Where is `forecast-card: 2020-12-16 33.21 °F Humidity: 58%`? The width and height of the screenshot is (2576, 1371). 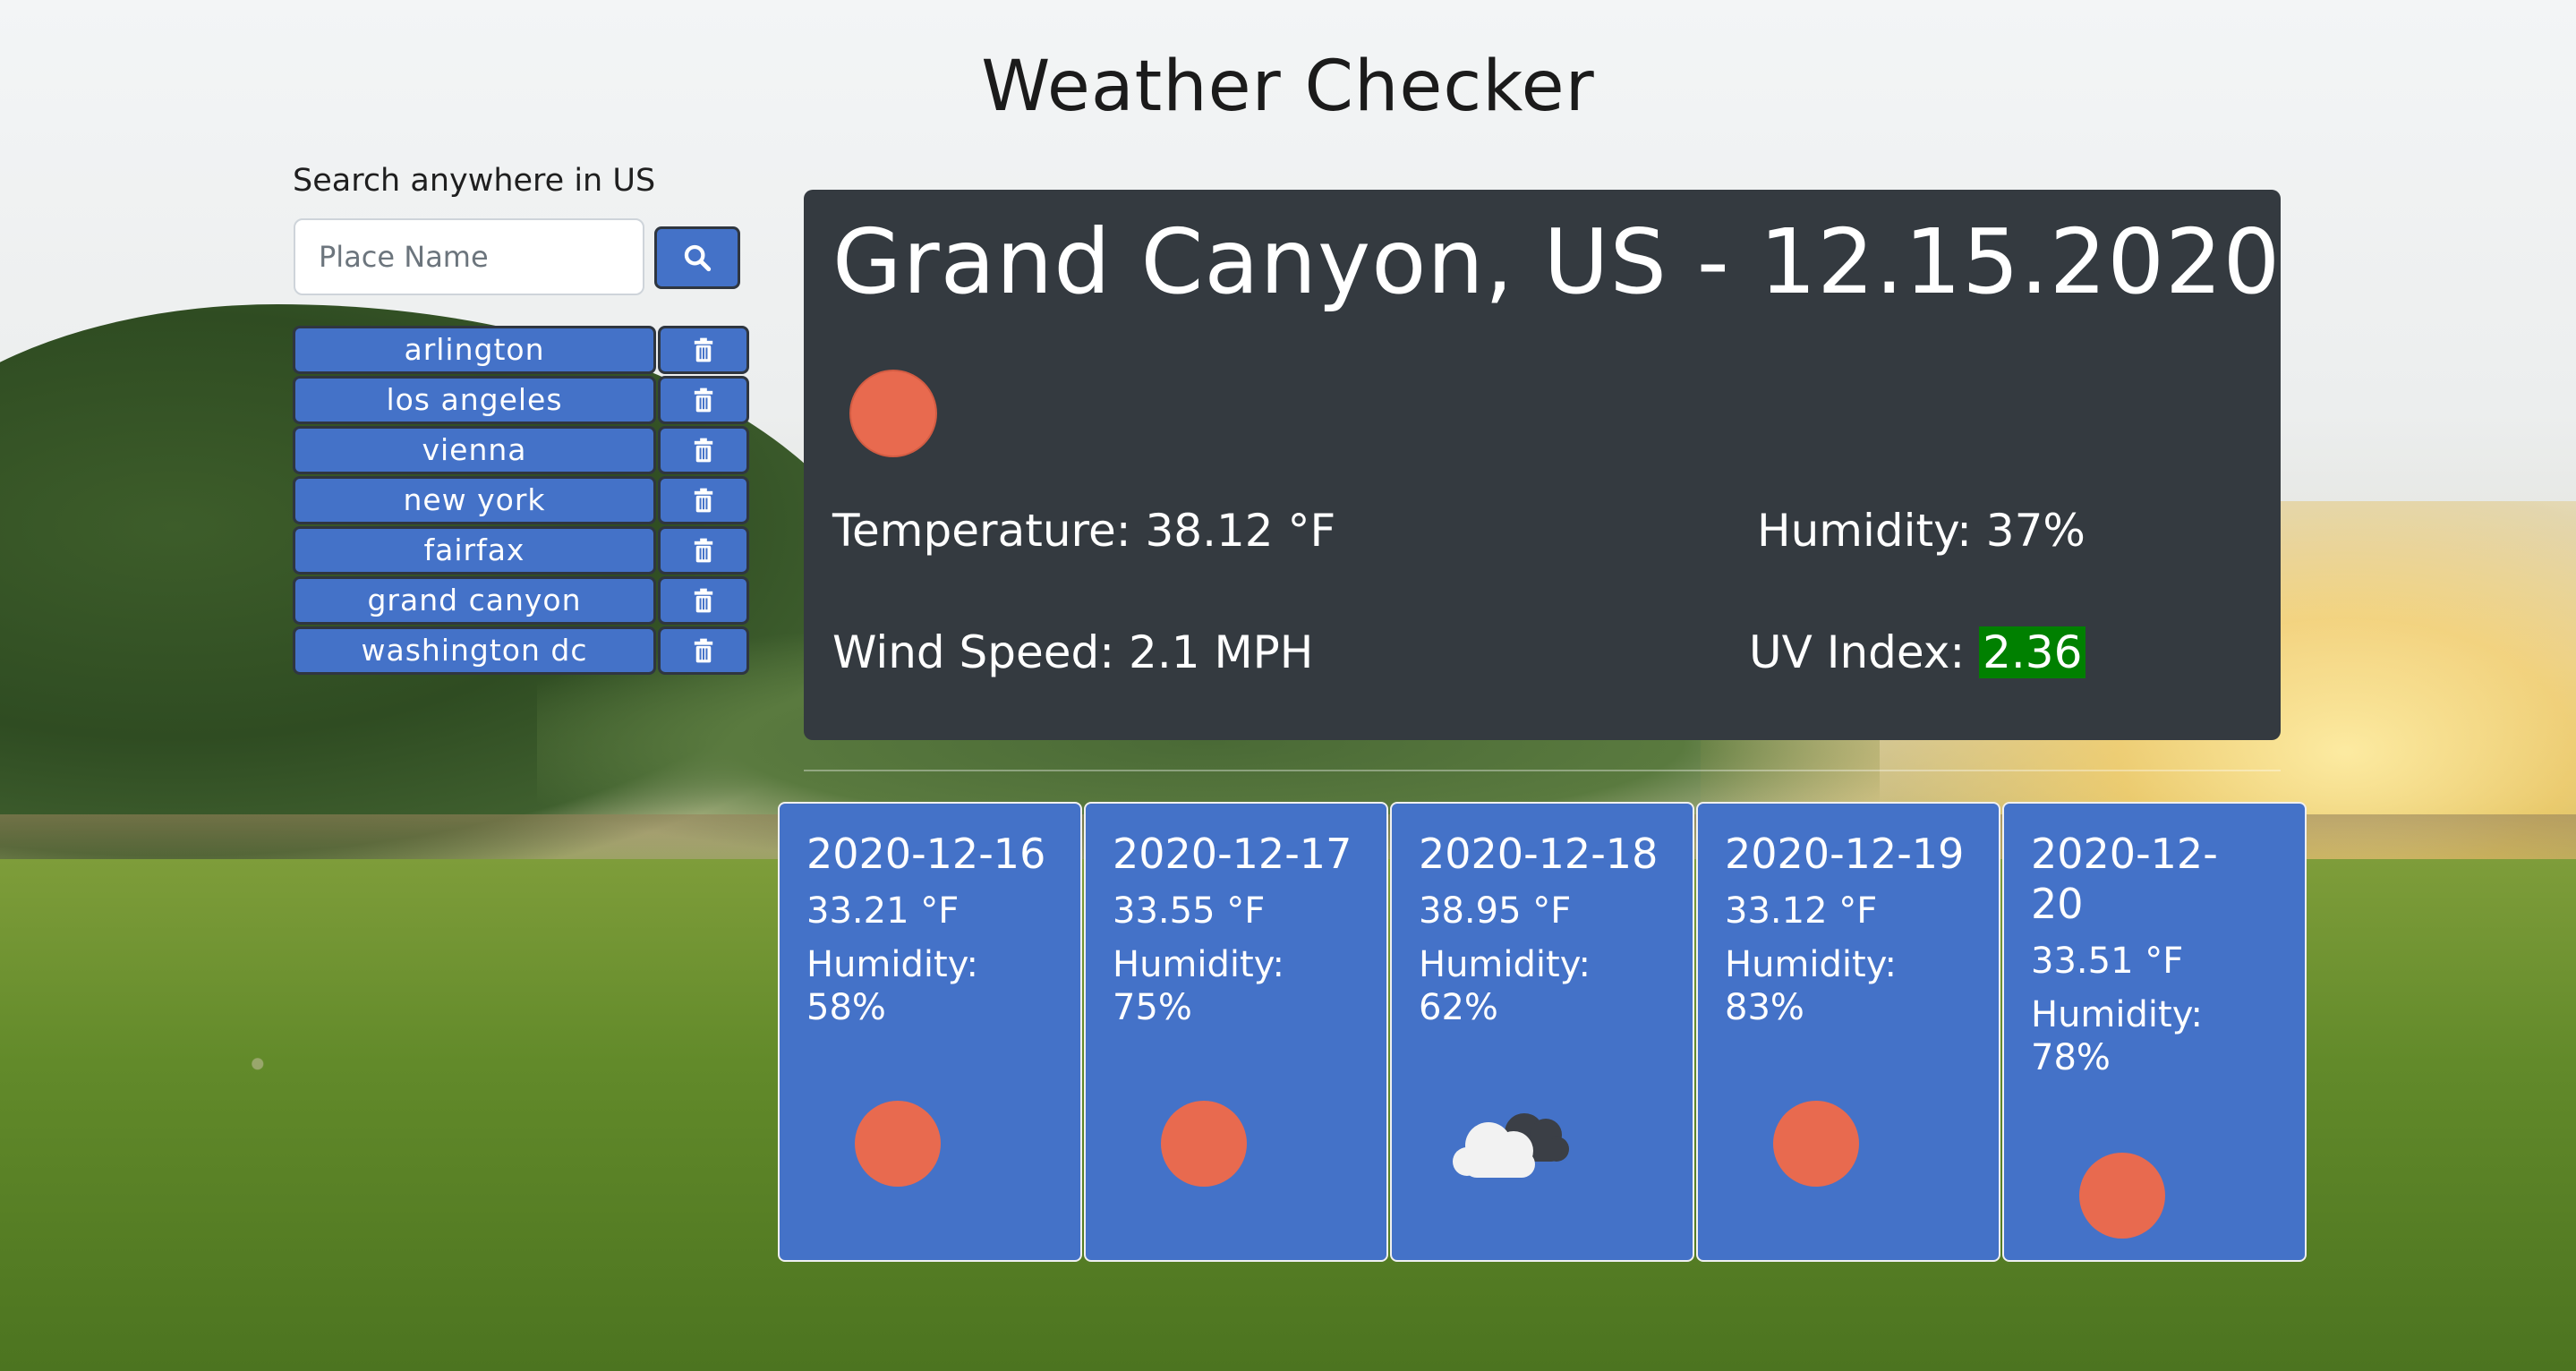 forecast-card: 2020-12-16 33.21 °F Humidity: 58% is located at coordinates (930, 1032).